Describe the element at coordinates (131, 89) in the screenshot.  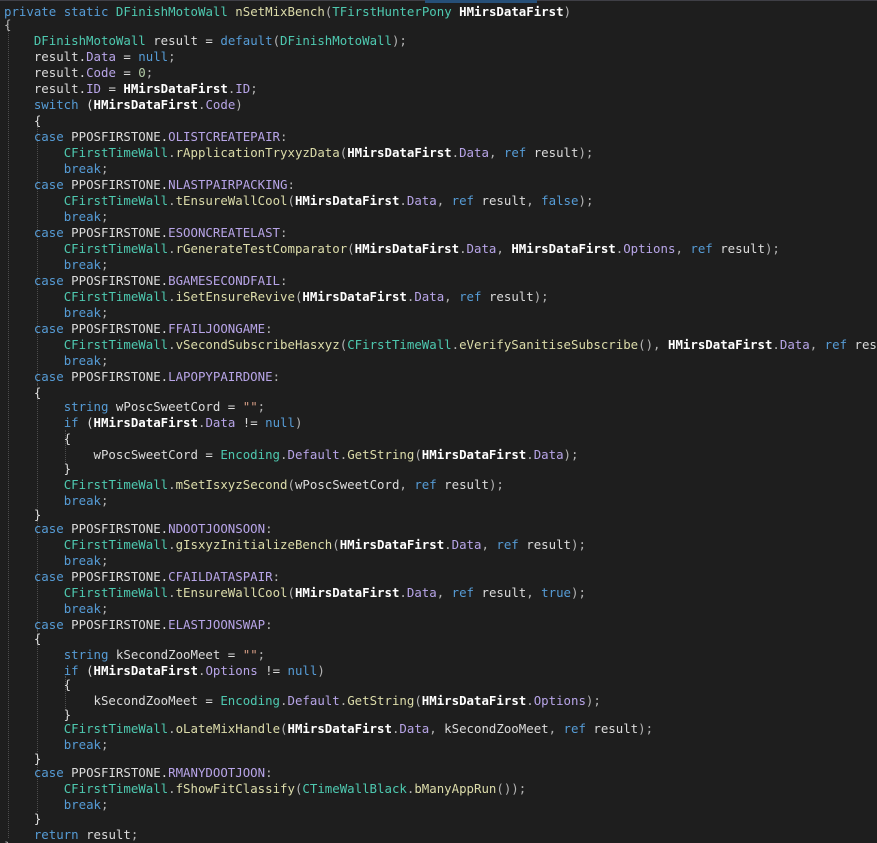
I see `code-line: result.ID = HMirsDataFirst.ID;` at that location.